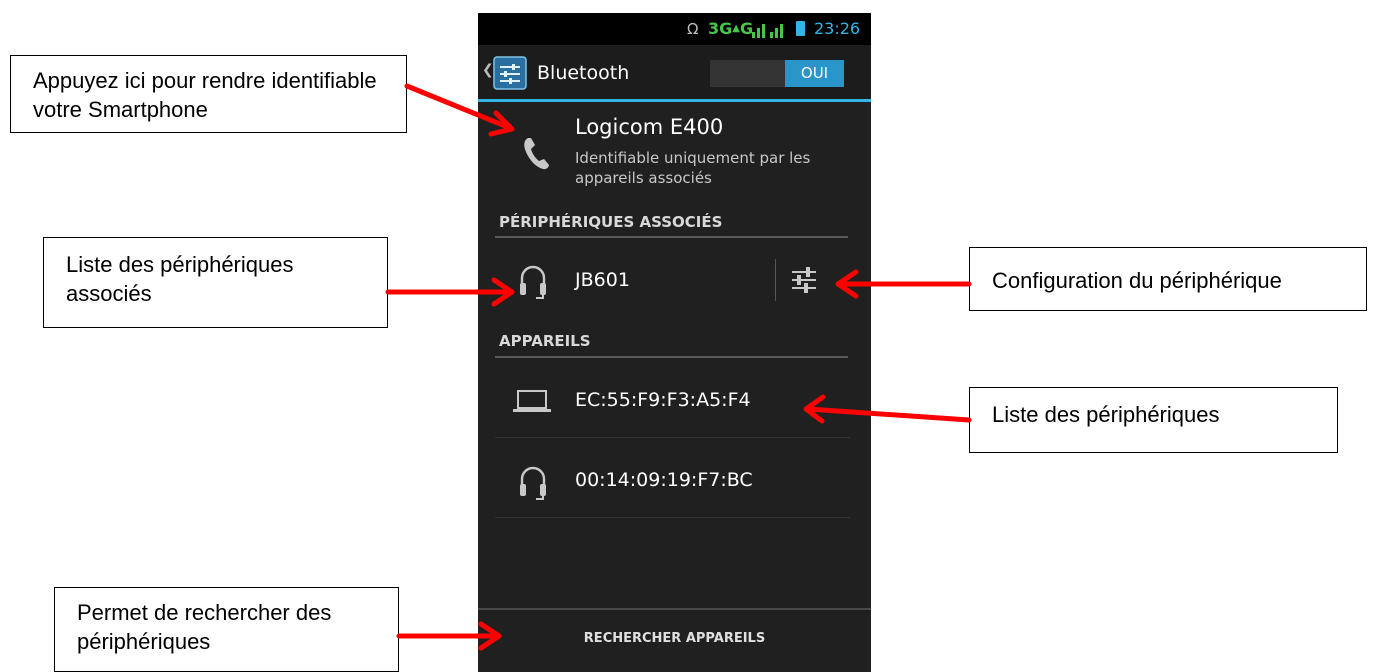  I want to click on arrow-identify, so click(459, 110).